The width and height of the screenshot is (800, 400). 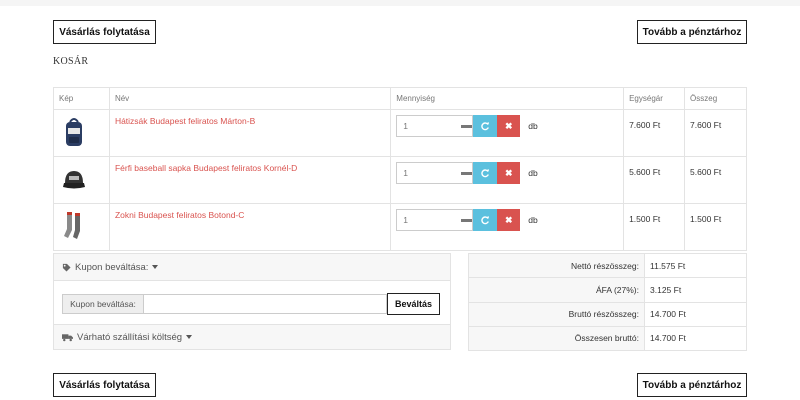 I want to click on continue-shopping-button-bottom: Vásárlás folytatása, so click(x=104, y=385).